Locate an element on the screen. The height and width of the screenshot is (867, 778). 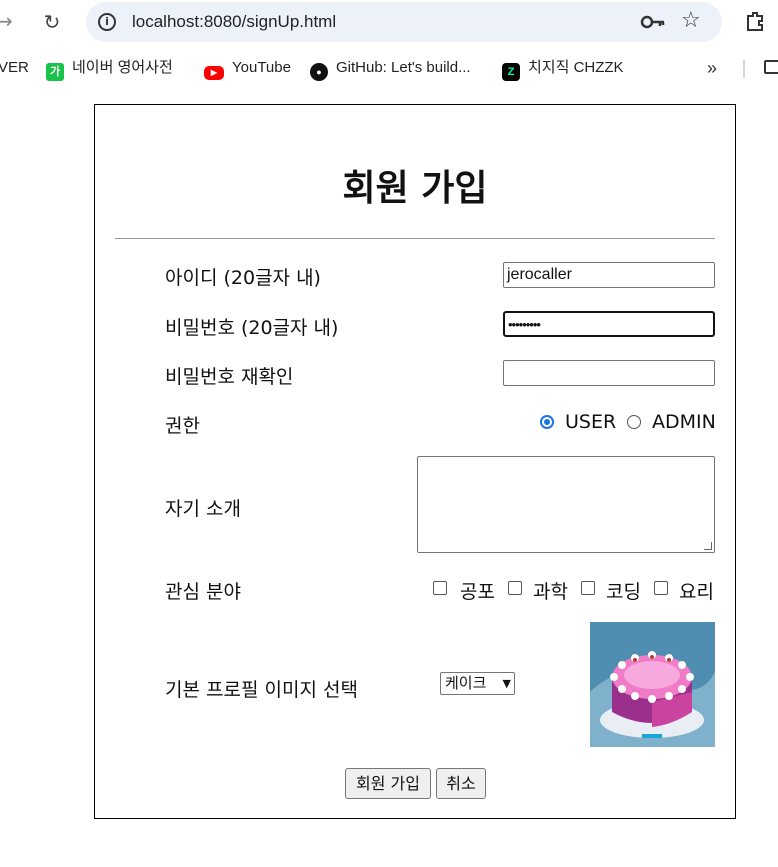
more-bookmarks-chevron-icon: » is located at coordinates (712, 68).